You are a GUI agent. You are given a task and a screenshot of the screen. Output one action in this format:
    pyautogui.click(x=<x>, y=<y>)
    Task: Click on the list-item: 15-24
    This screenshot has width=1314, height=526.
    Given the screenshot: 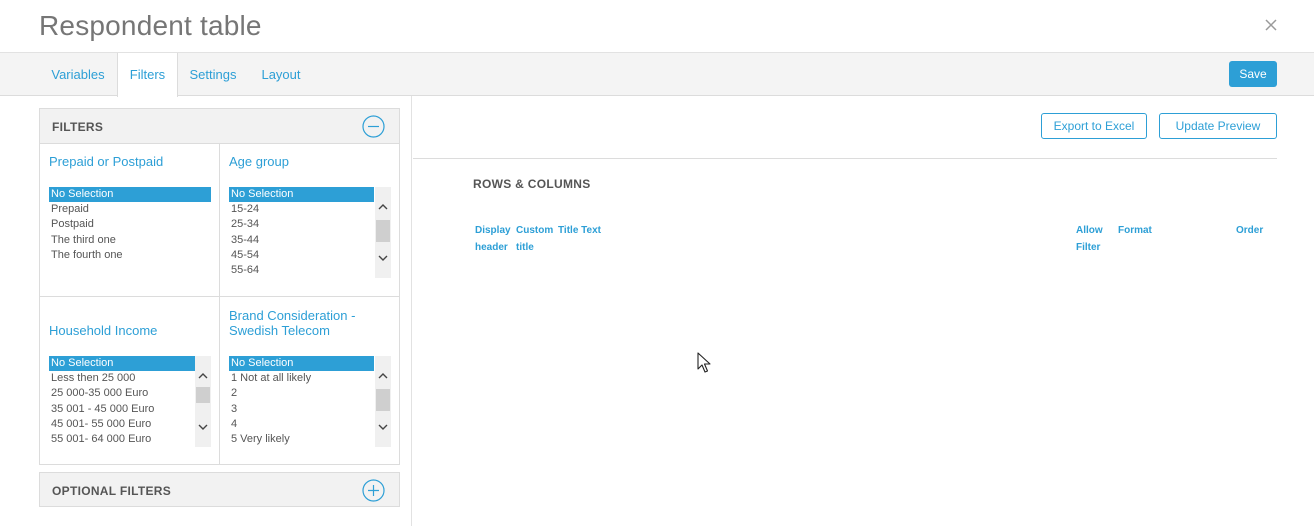 What is the action you would take?
    pyautogui.click(x=301, y=209)
    